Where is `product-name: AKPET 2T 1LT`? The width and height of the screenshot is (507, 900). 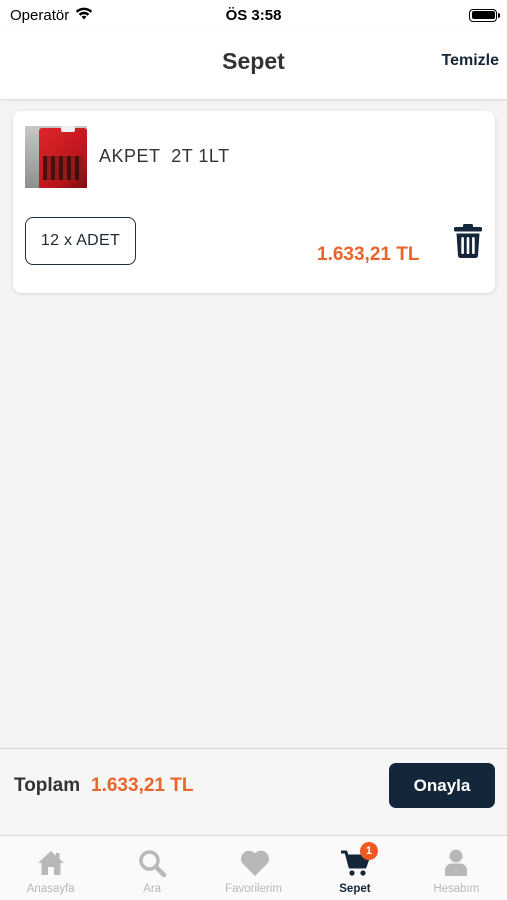
product-name: AKPET 2T 1LT is located at coordinates (164, 156).